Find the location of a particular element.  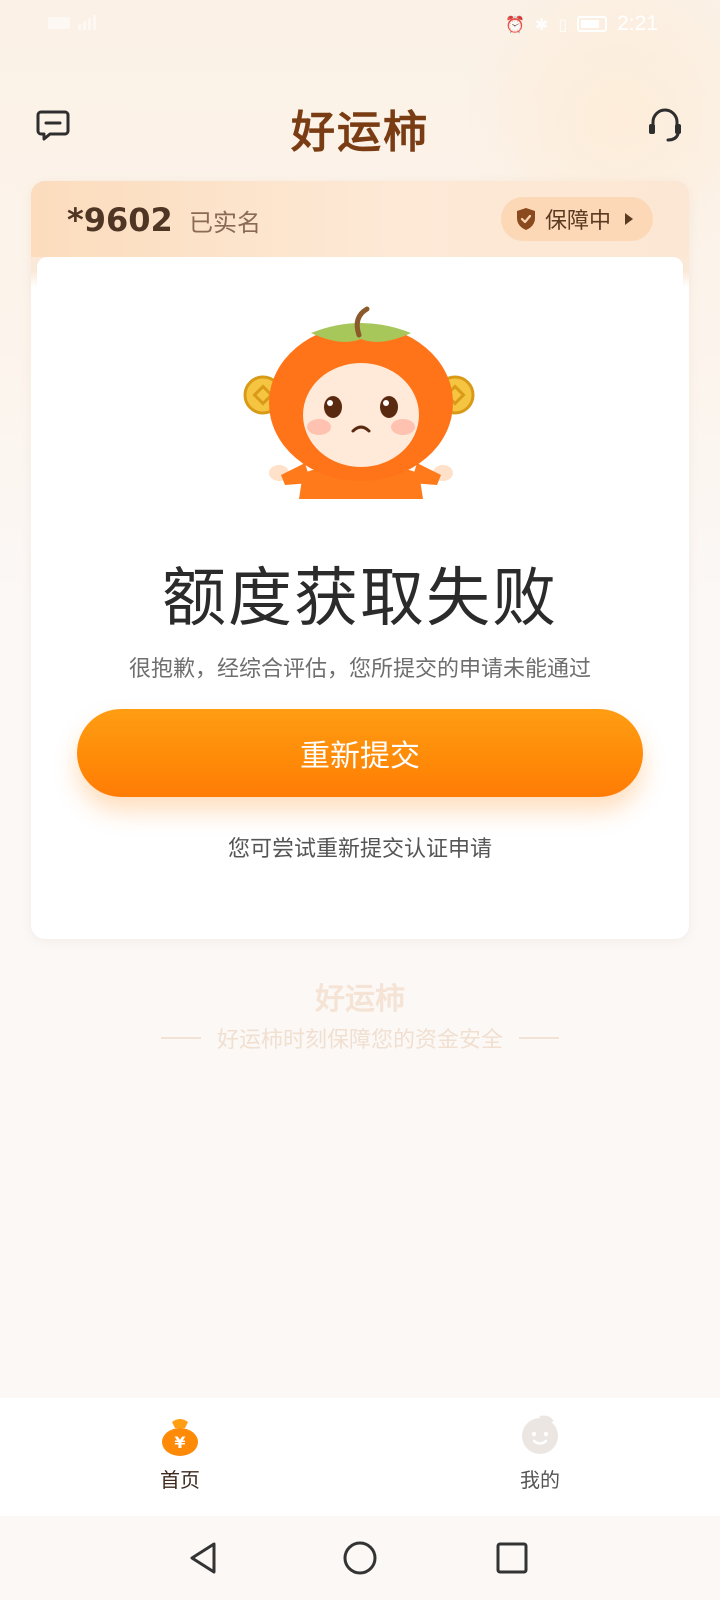

app-header: 好运柿 is located at coordinates (360, 125).